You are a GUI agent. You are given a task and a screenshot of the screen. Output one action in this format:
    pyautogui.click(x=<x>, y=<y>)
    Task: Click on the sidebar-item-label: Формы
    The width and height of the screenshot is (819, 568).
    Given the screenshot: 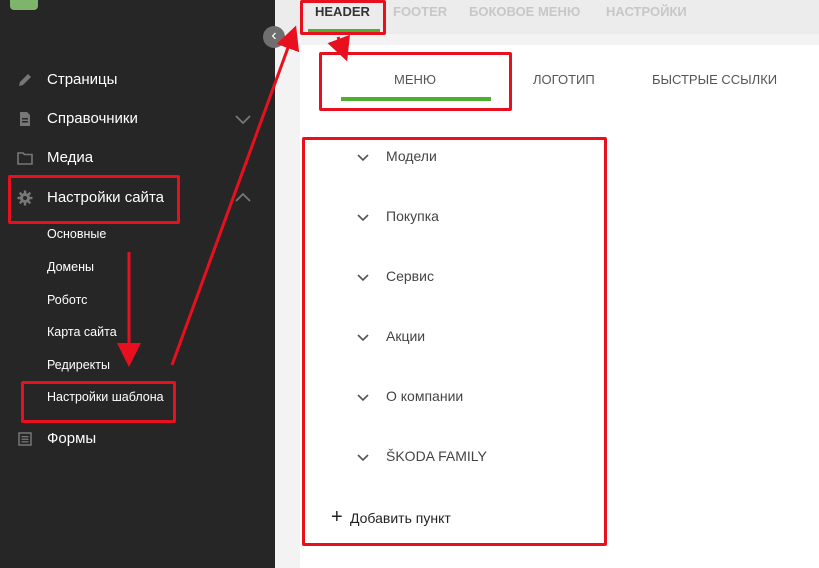 What is the action you would take?
    pyautogui.click(x=72, y=438)
    